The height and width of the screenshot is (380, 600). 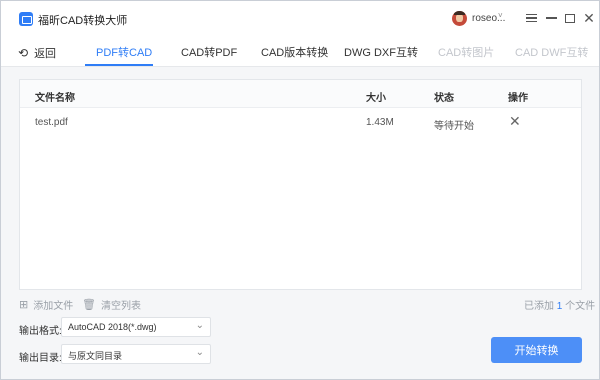 What do you see at coordinates (300, 94) in the screenshot?
I see `table-header: 文件名称 大小 状态 操作` at bounding box center [300, 94].